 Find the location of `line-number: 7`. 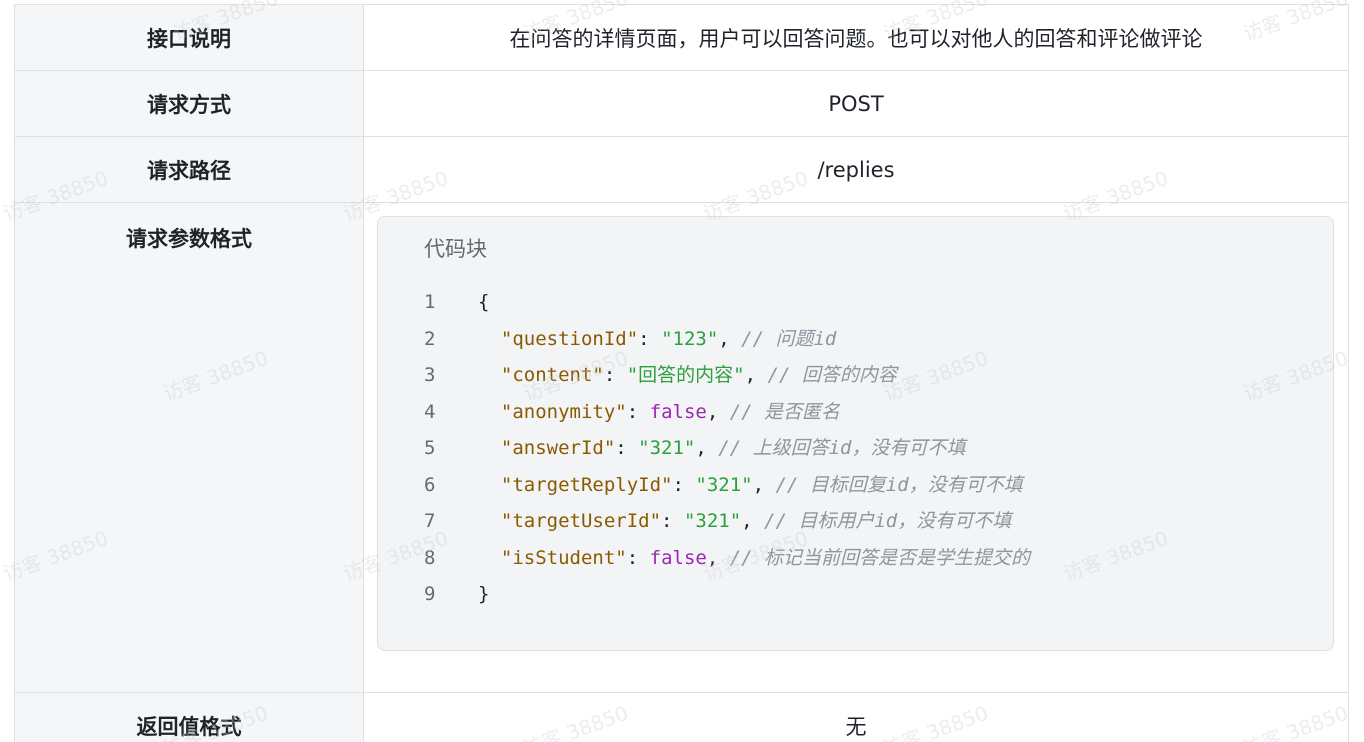

line-number: 7 is located at coordinates (430, 521).